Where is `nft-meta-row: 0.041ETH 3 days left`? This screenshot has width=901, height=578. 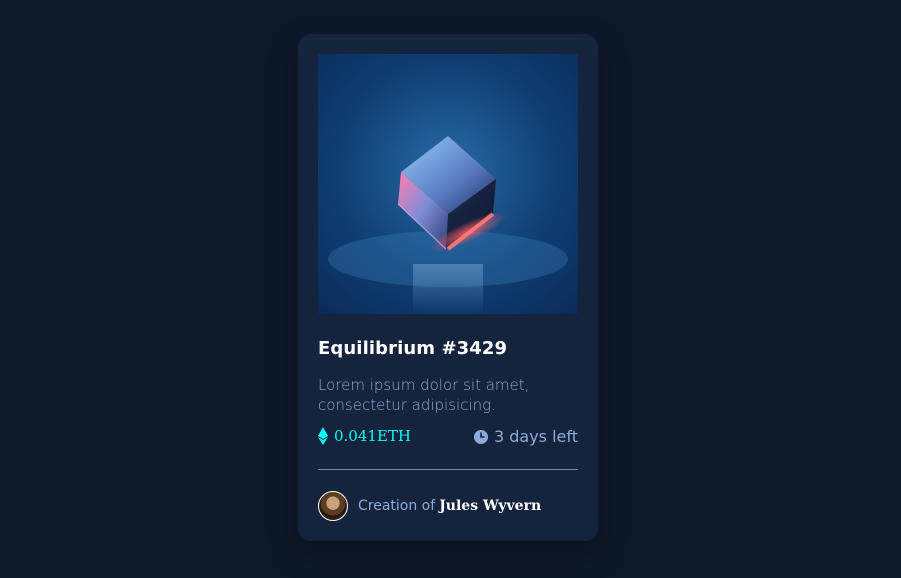 nft-meta-row: 0.041ETH 3 days left is located at coordinates (448, 439).